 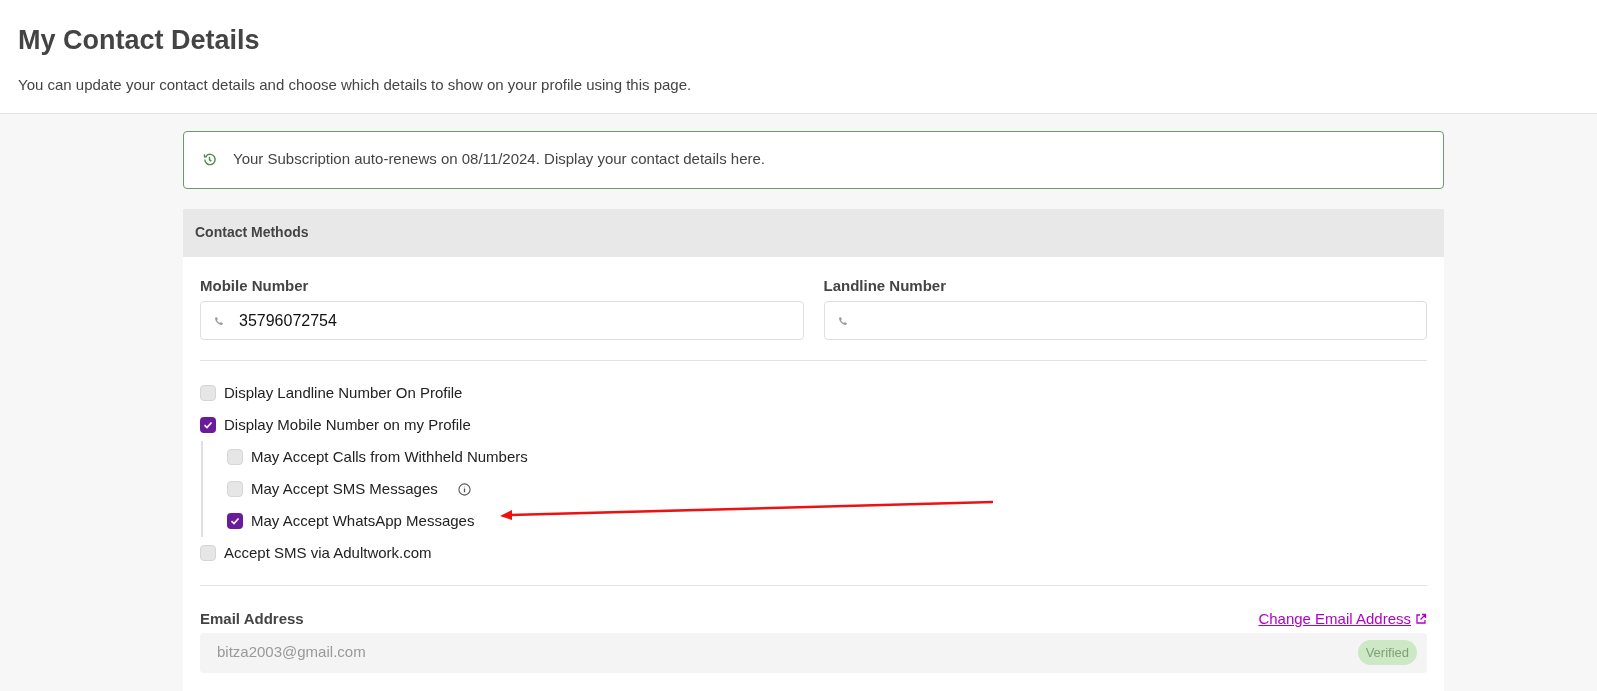 I want to click on checkbox-label: May Accept SMS Messages, so click(x=344, y=488).